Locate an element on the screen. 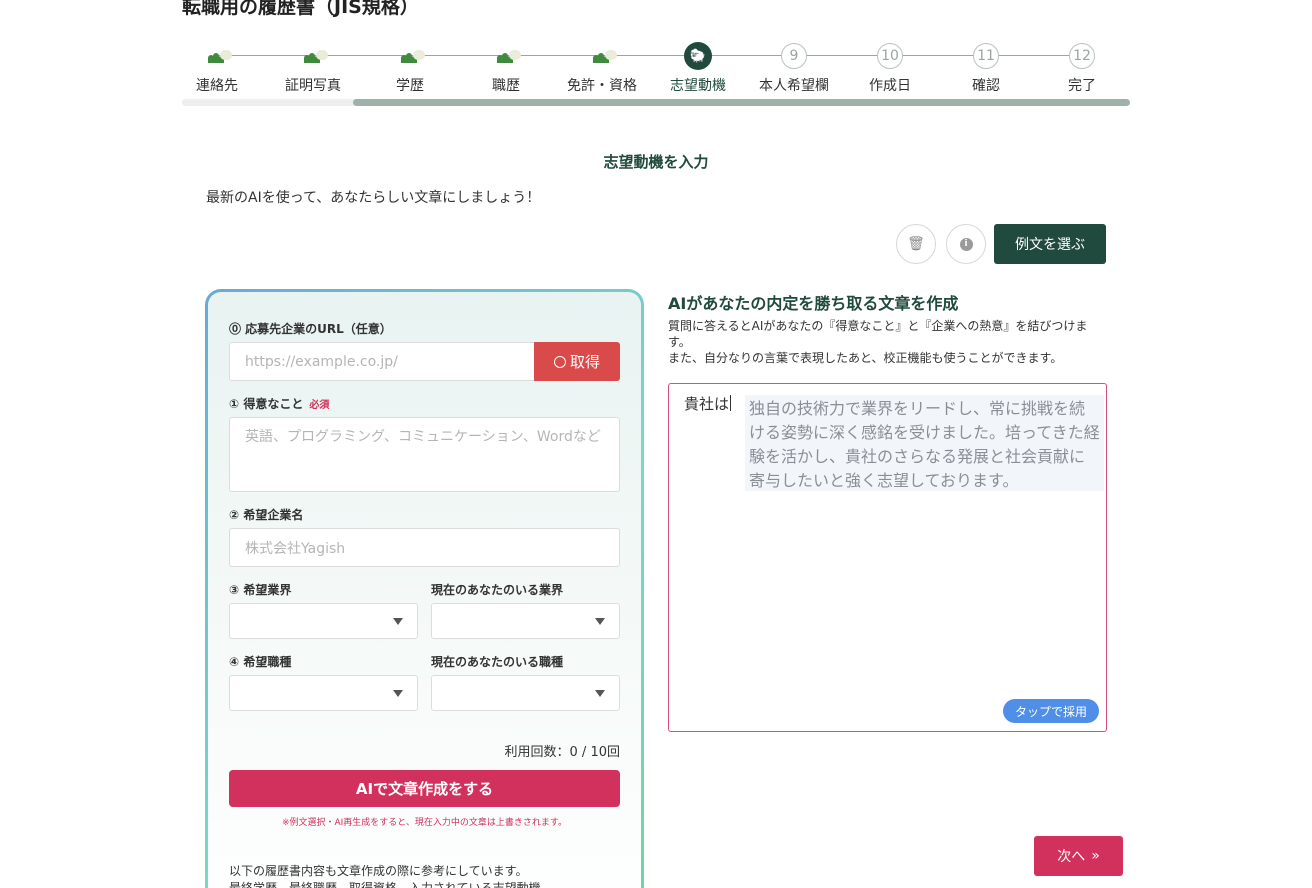 The width and height of the screenshot is (1312, 888). usage-count: 利用回数：0 / 10回 is located at coordinates (562, 752).